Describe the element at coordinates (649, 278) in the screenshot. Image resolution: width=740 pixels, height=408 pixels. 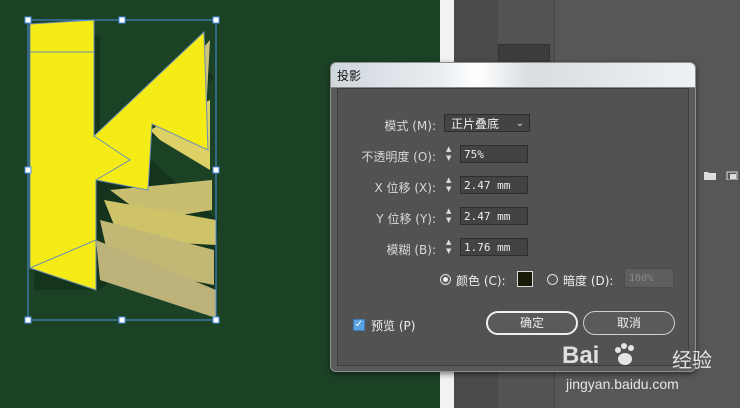
I see `darkness-field: 100%` at that location.